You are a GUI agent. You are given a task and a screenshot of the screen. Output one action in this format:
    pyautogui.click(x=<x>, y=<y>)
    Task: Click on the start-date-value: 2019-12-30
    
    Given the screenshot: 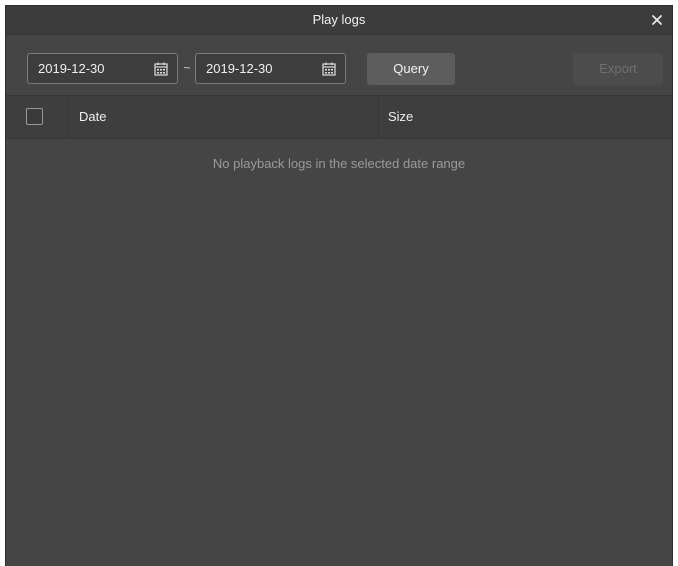 What is the action you would take?
    pyautogui.click(x=71, y=68)
    